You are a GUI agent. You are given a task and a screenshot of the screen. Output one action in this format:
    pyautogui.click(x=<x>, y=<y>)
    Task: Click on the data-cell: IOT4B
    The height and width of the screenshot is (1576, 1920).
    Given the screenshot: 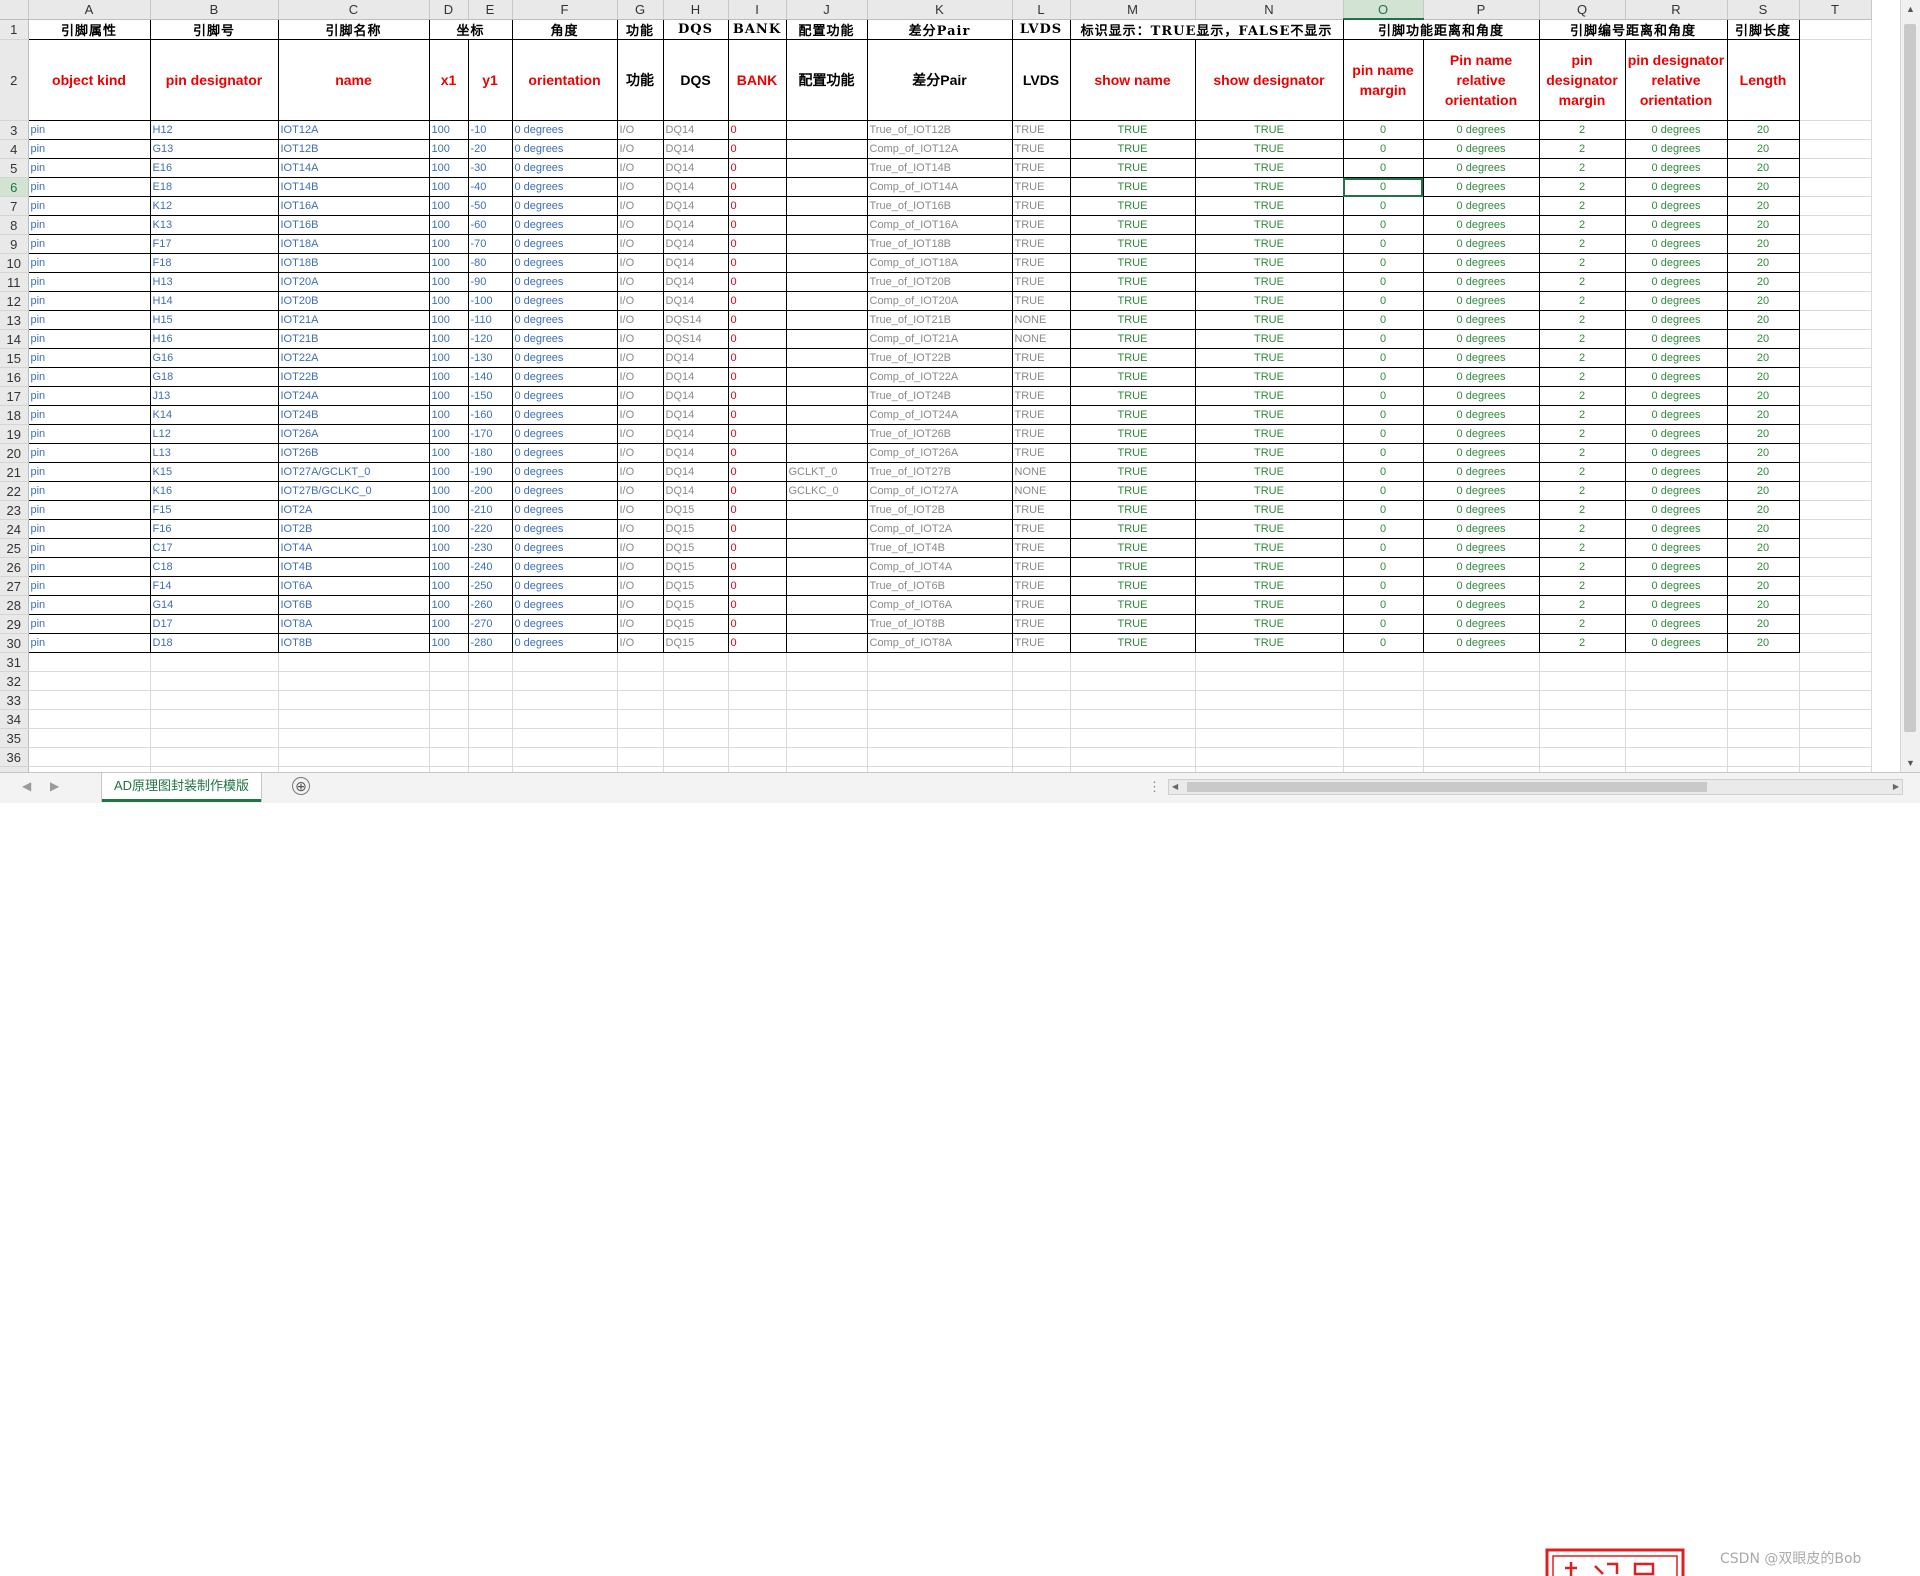 What is the action you would take?
    pyautogui.click(x=354, y=567)
    